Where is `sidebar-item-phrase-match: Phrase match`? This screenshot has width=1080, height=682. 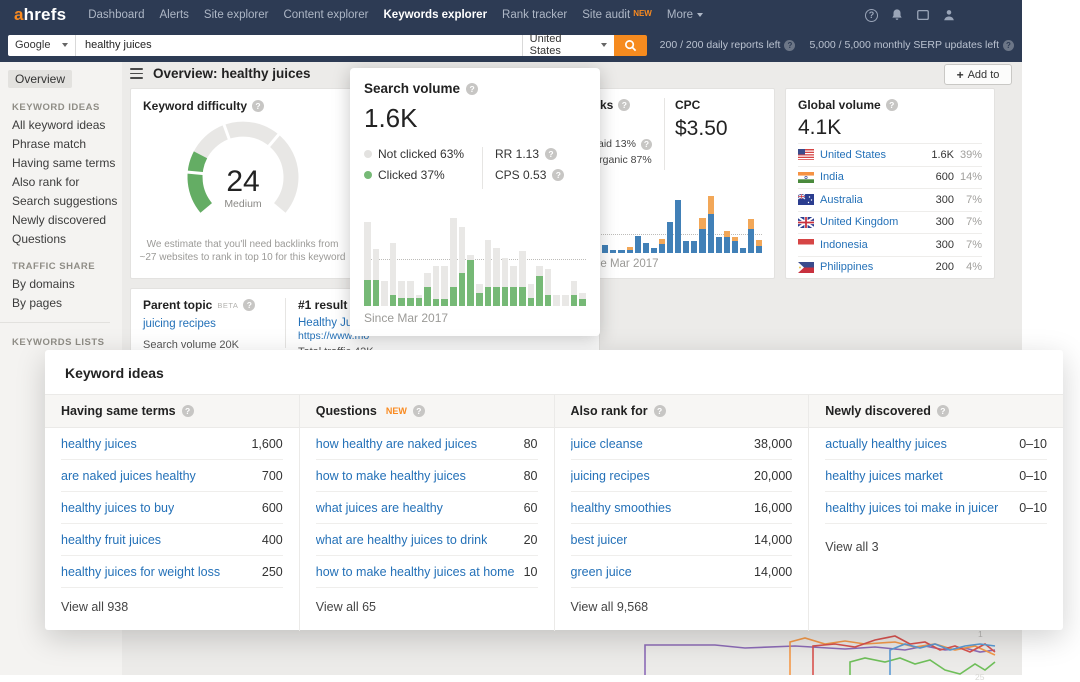
sidebar-item-phrase-match: Phrase match is located at coordinates (67, 144).